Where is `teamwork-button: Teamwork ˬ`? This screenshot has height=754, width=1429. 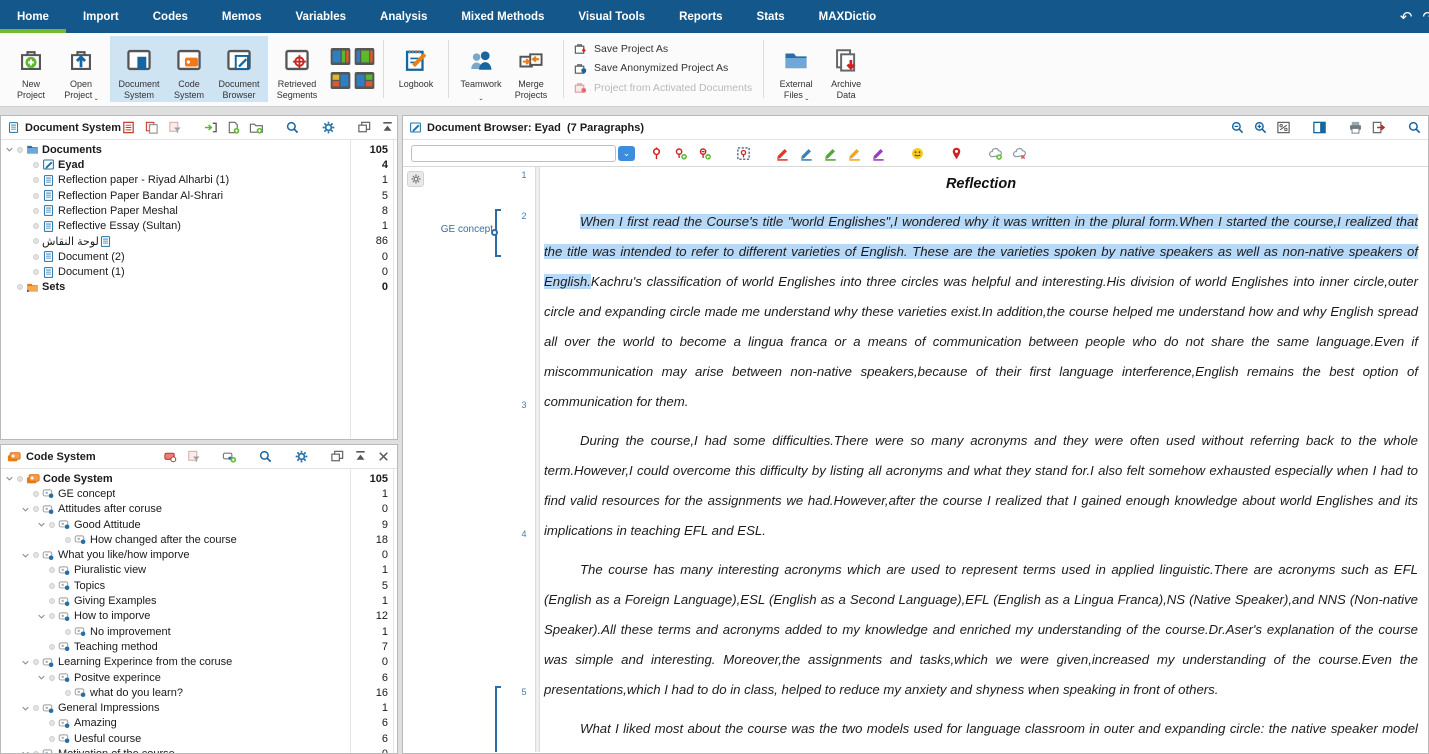 teamwork-button: Teamwork ˬ is located at coordinates (481, 69).